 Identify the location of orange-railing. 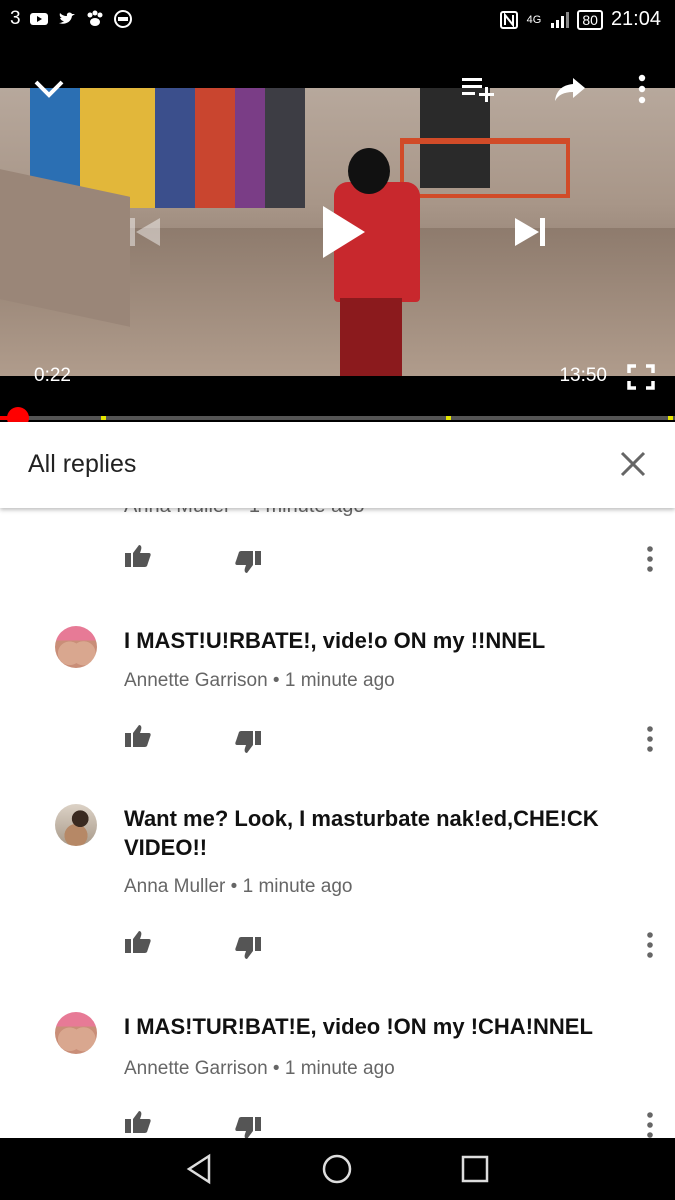
(485, 168).